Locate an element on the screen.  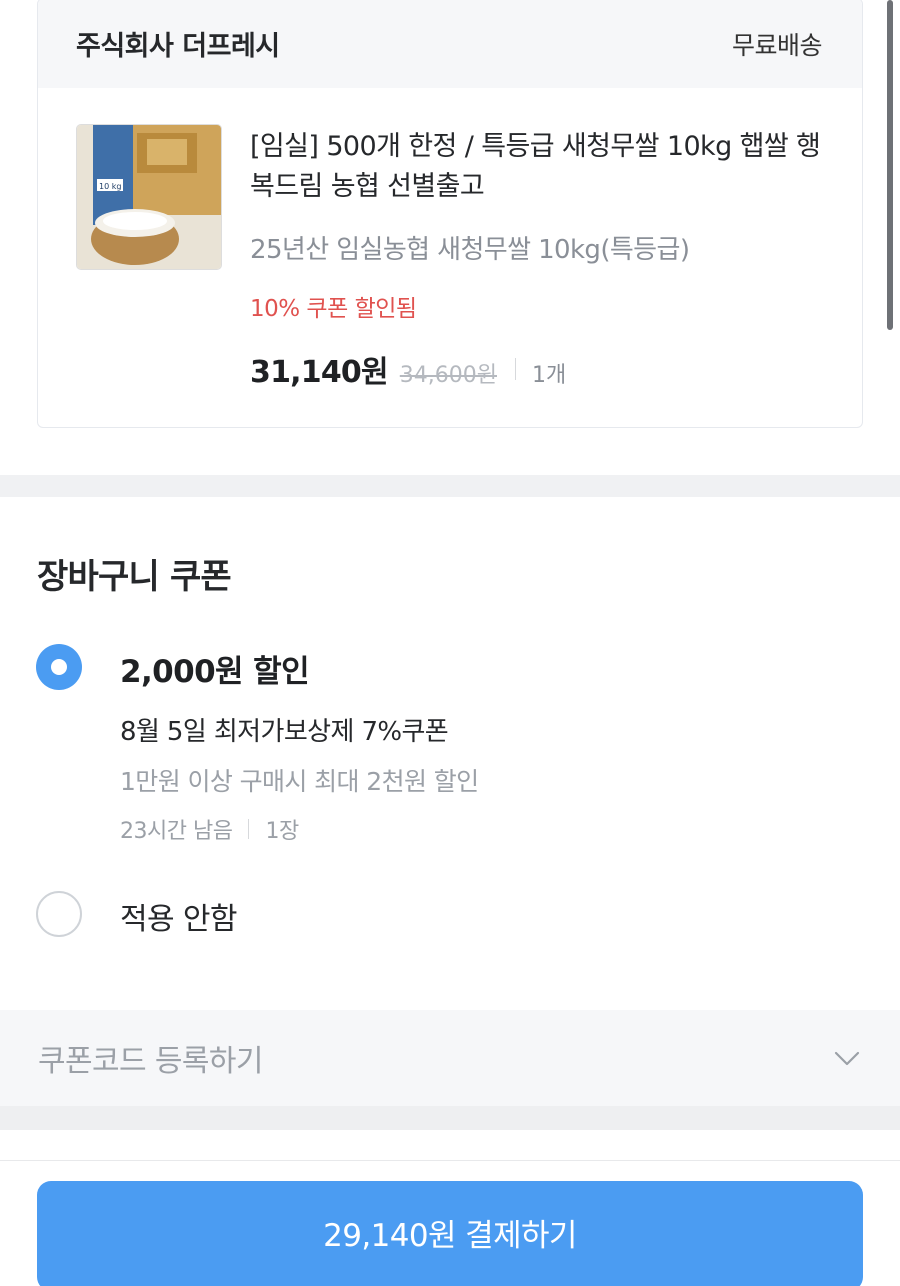
rice-bag-product-photo: 10 kg is located at coordinates (149, 197).